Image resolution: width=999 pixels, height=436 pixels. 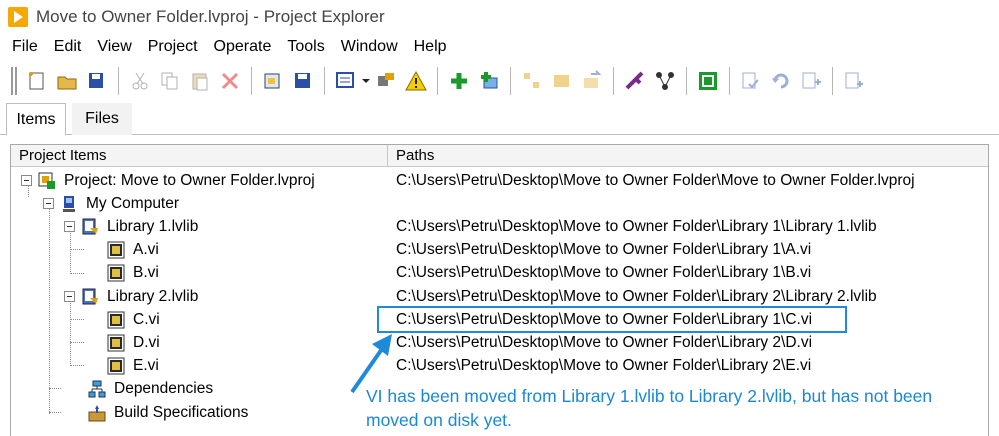 I want to click on cut-icon, so click(x=140, y=81).